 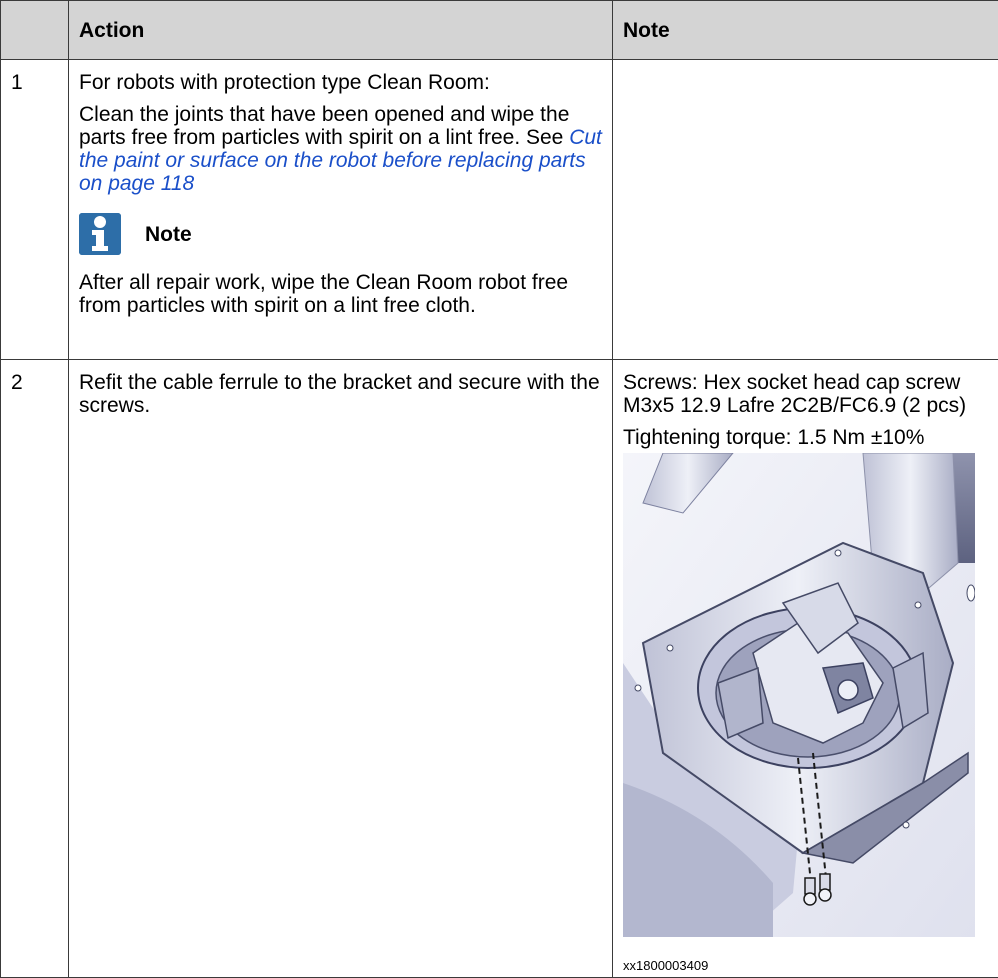 What do you see at coordinates (168, 234) in the screenshot?
I see `note-title: Note` at bounding box center [168, 234].